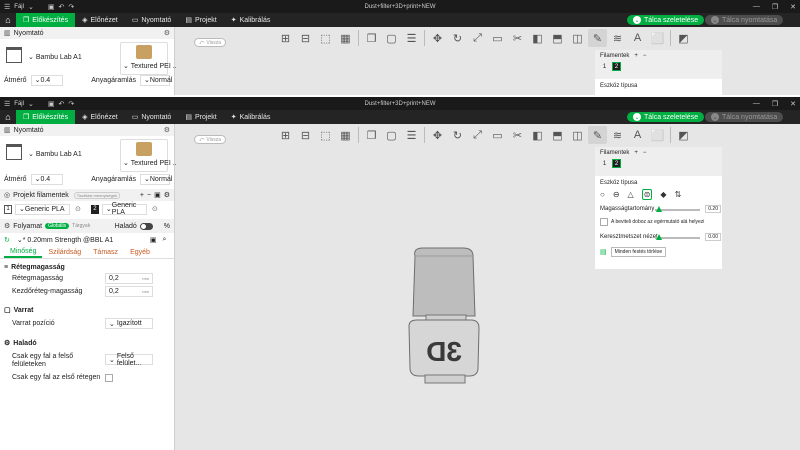 The width and height of the screenshot is (800, 450). What do you see at coordinates (411, 38) in the screenshot?
I see `list-icon: ☰` at bounding box center [411, 38].